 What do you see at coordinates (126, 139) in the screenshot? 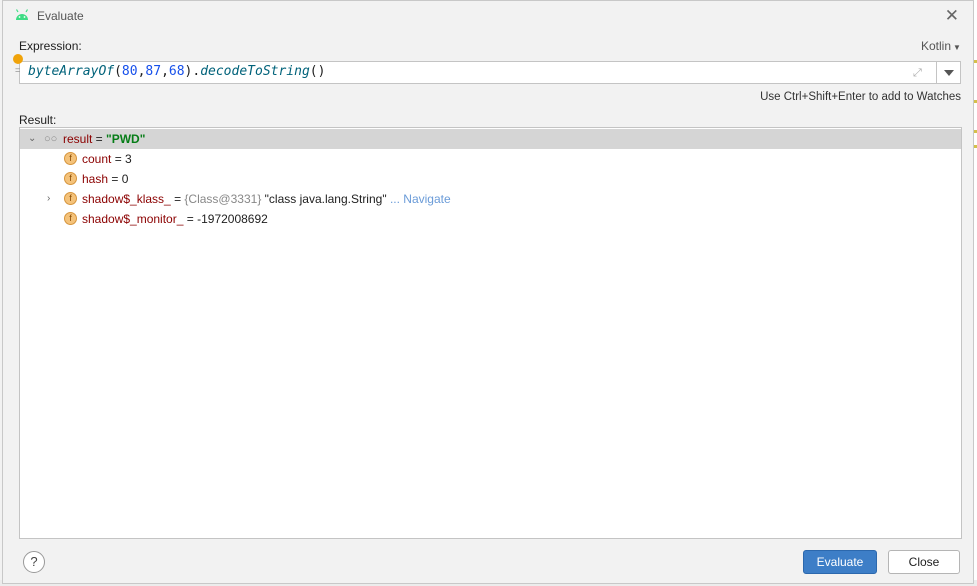
I see `result-value: "PWD"` at bounding box center [126, 139].